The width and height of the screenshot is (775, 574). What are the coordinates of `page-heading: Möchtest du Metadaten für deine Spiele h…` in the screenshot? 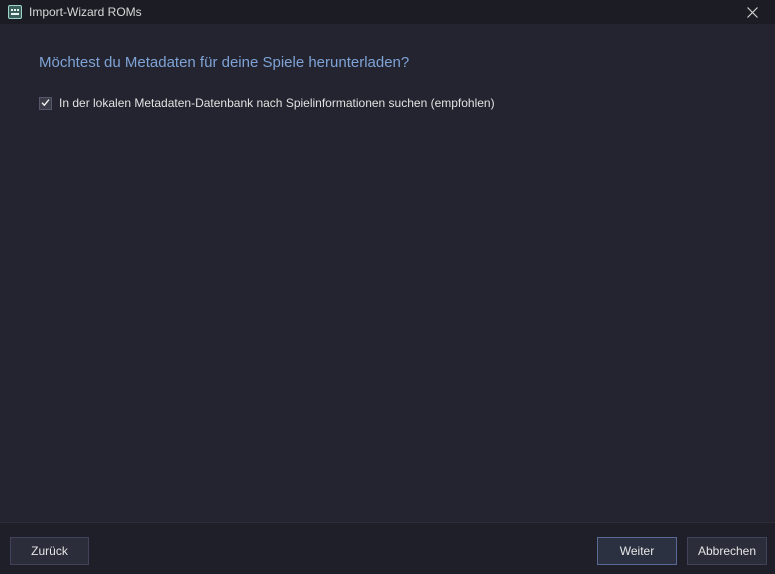 It's located at (224, 62).